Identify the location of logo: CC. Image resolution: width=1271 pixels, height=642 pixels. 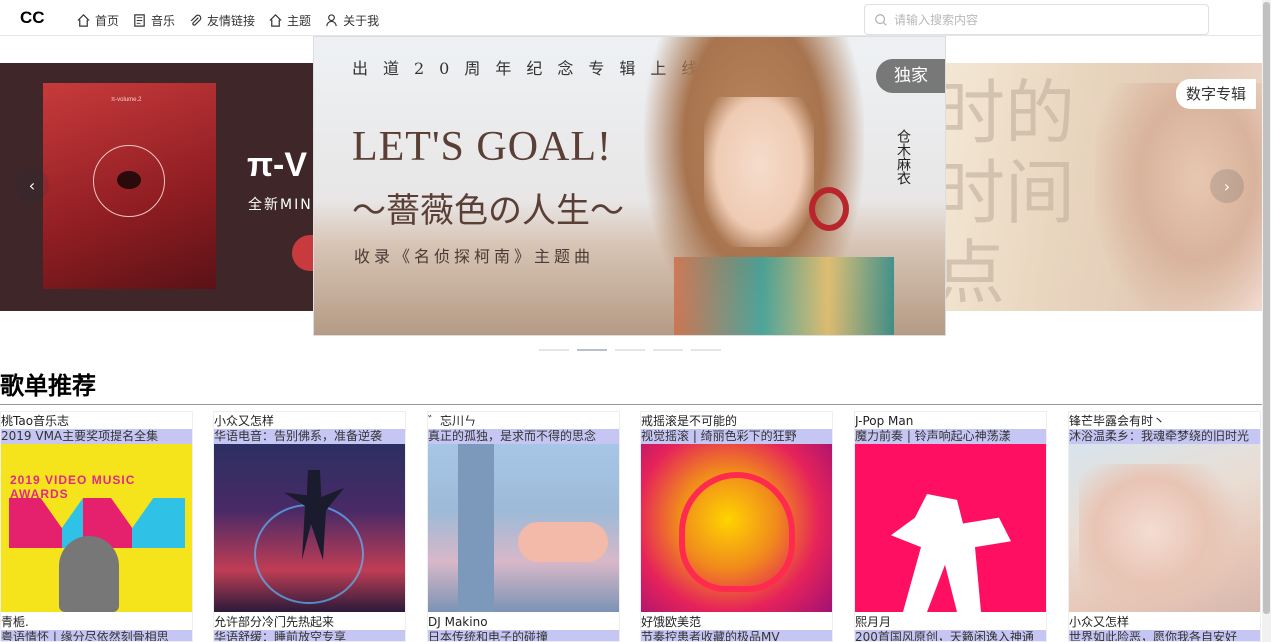
(32, 18).